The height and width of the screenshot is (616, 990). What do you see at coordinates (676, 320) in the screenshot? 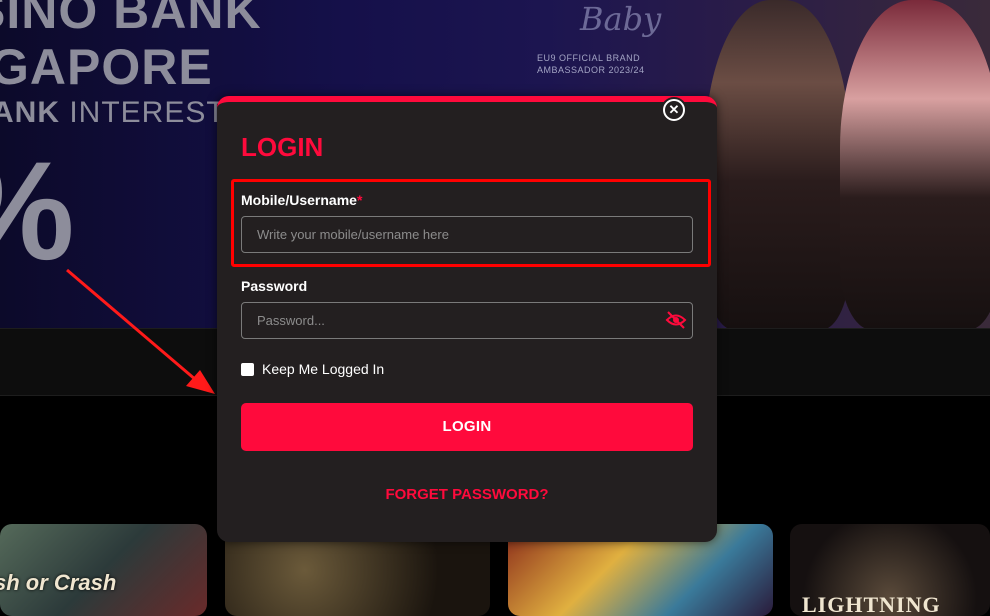
I see `eye-slash-icon` at bounding box center [676, 320].